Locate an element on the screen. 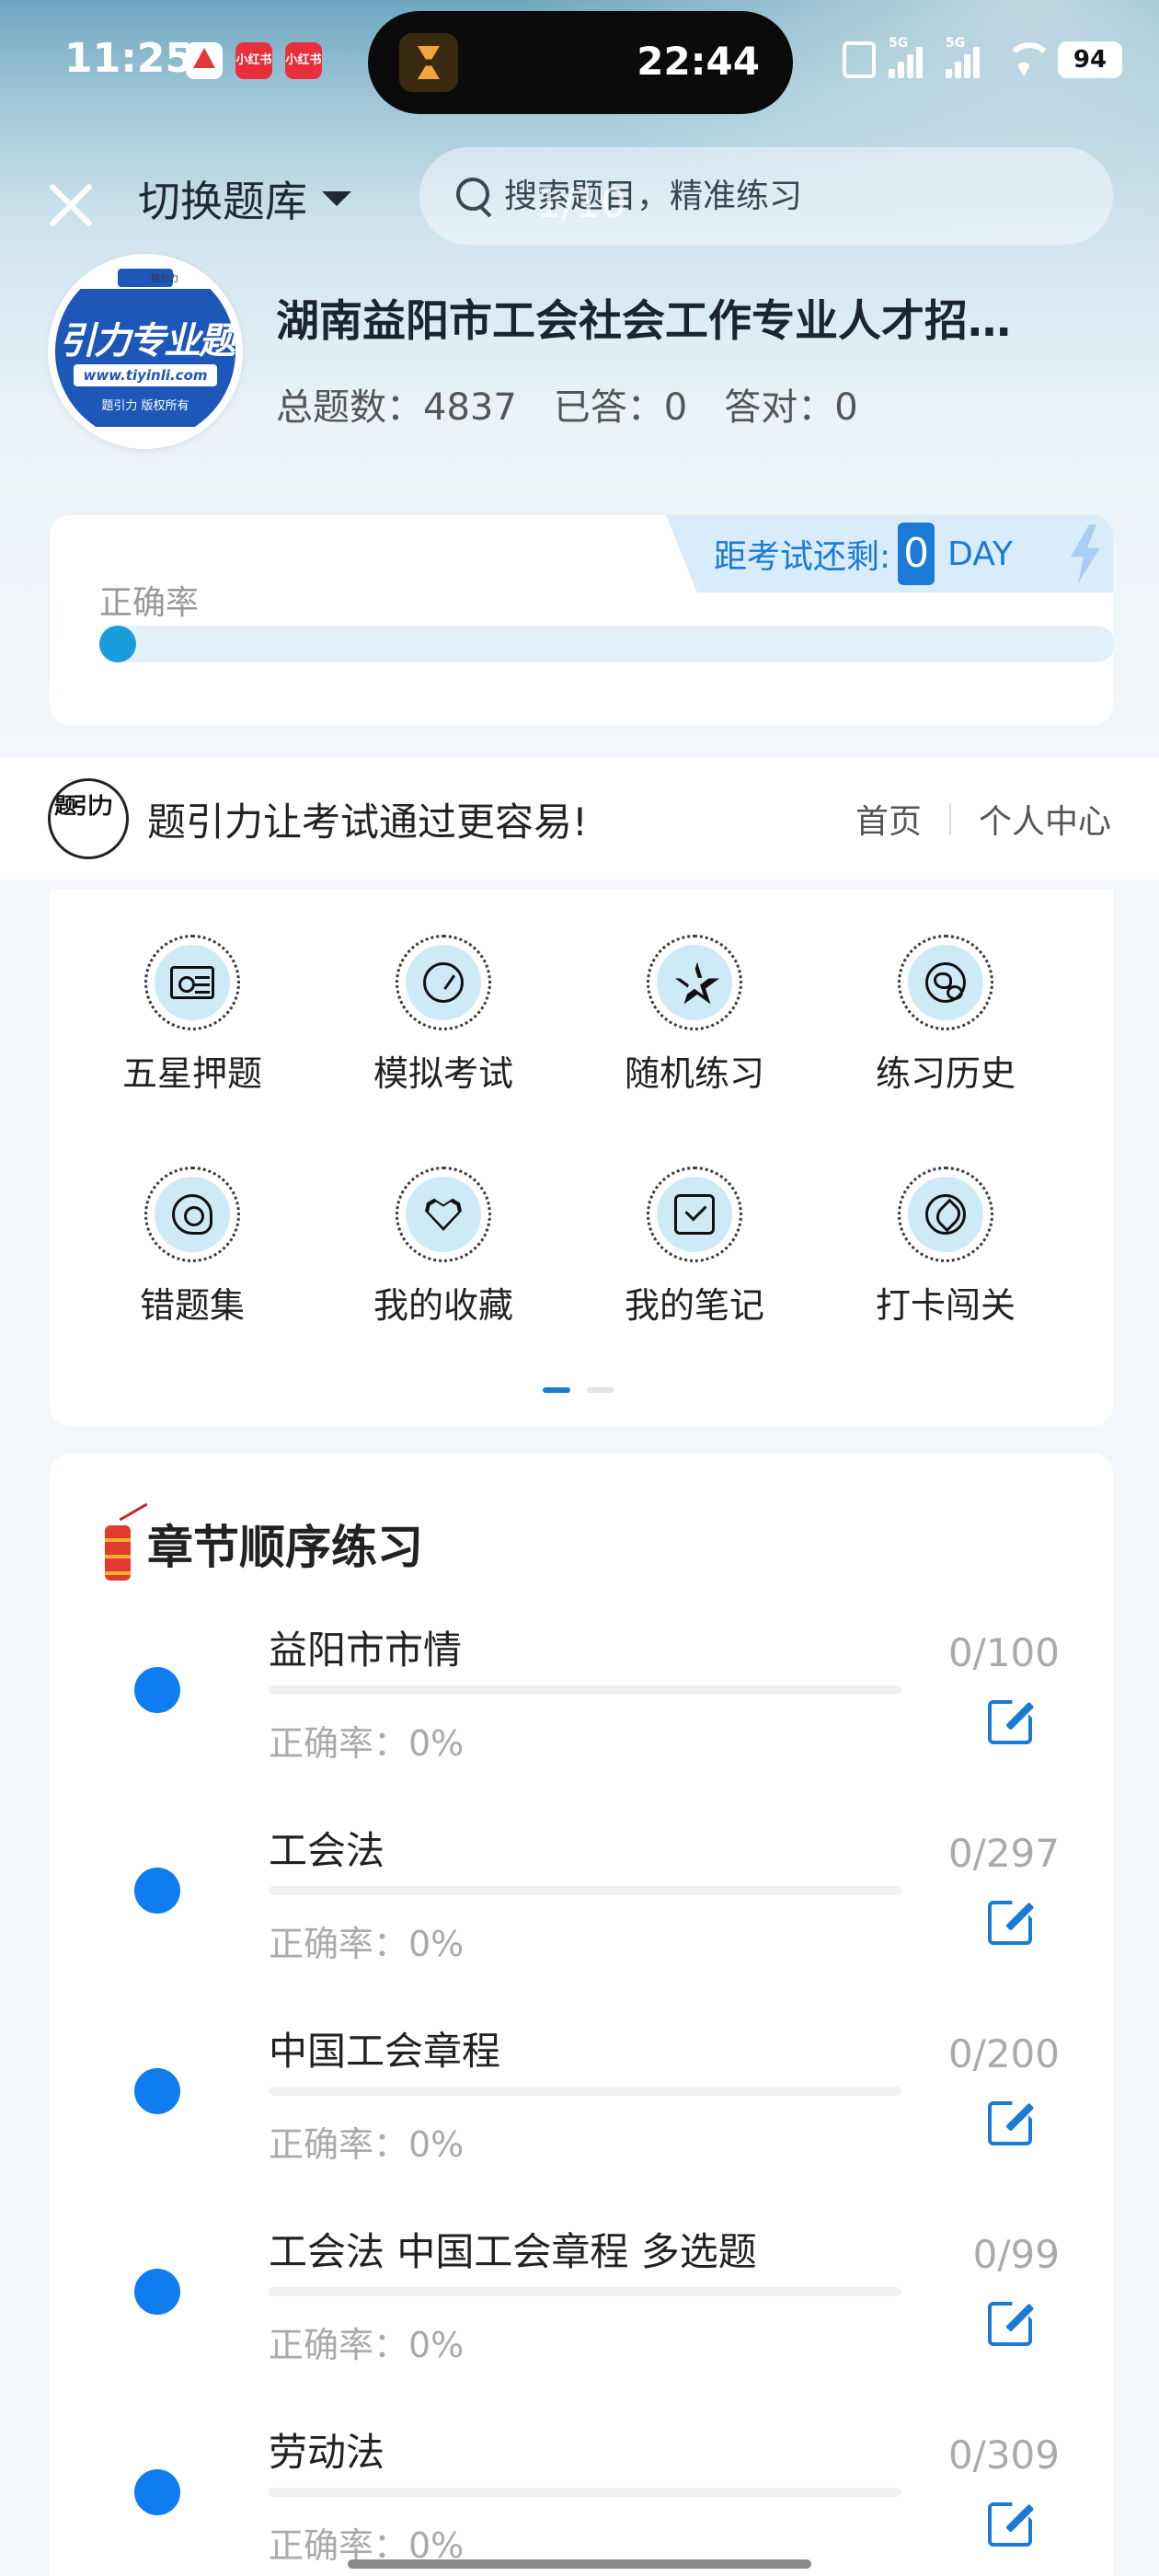 This screenshot has height=2576, width=1159. page-dot-active is located at coordinates (556, 1390).